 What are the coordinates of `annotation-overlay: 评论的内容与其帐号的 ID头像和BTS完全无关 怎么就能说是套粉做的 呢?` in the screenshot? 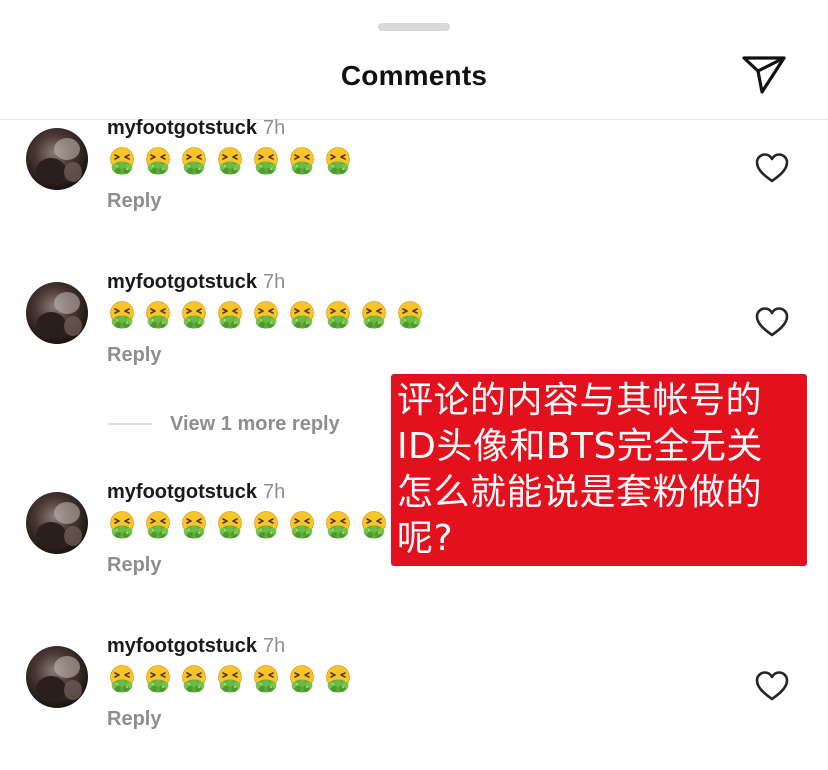 It's located at (599, 470).